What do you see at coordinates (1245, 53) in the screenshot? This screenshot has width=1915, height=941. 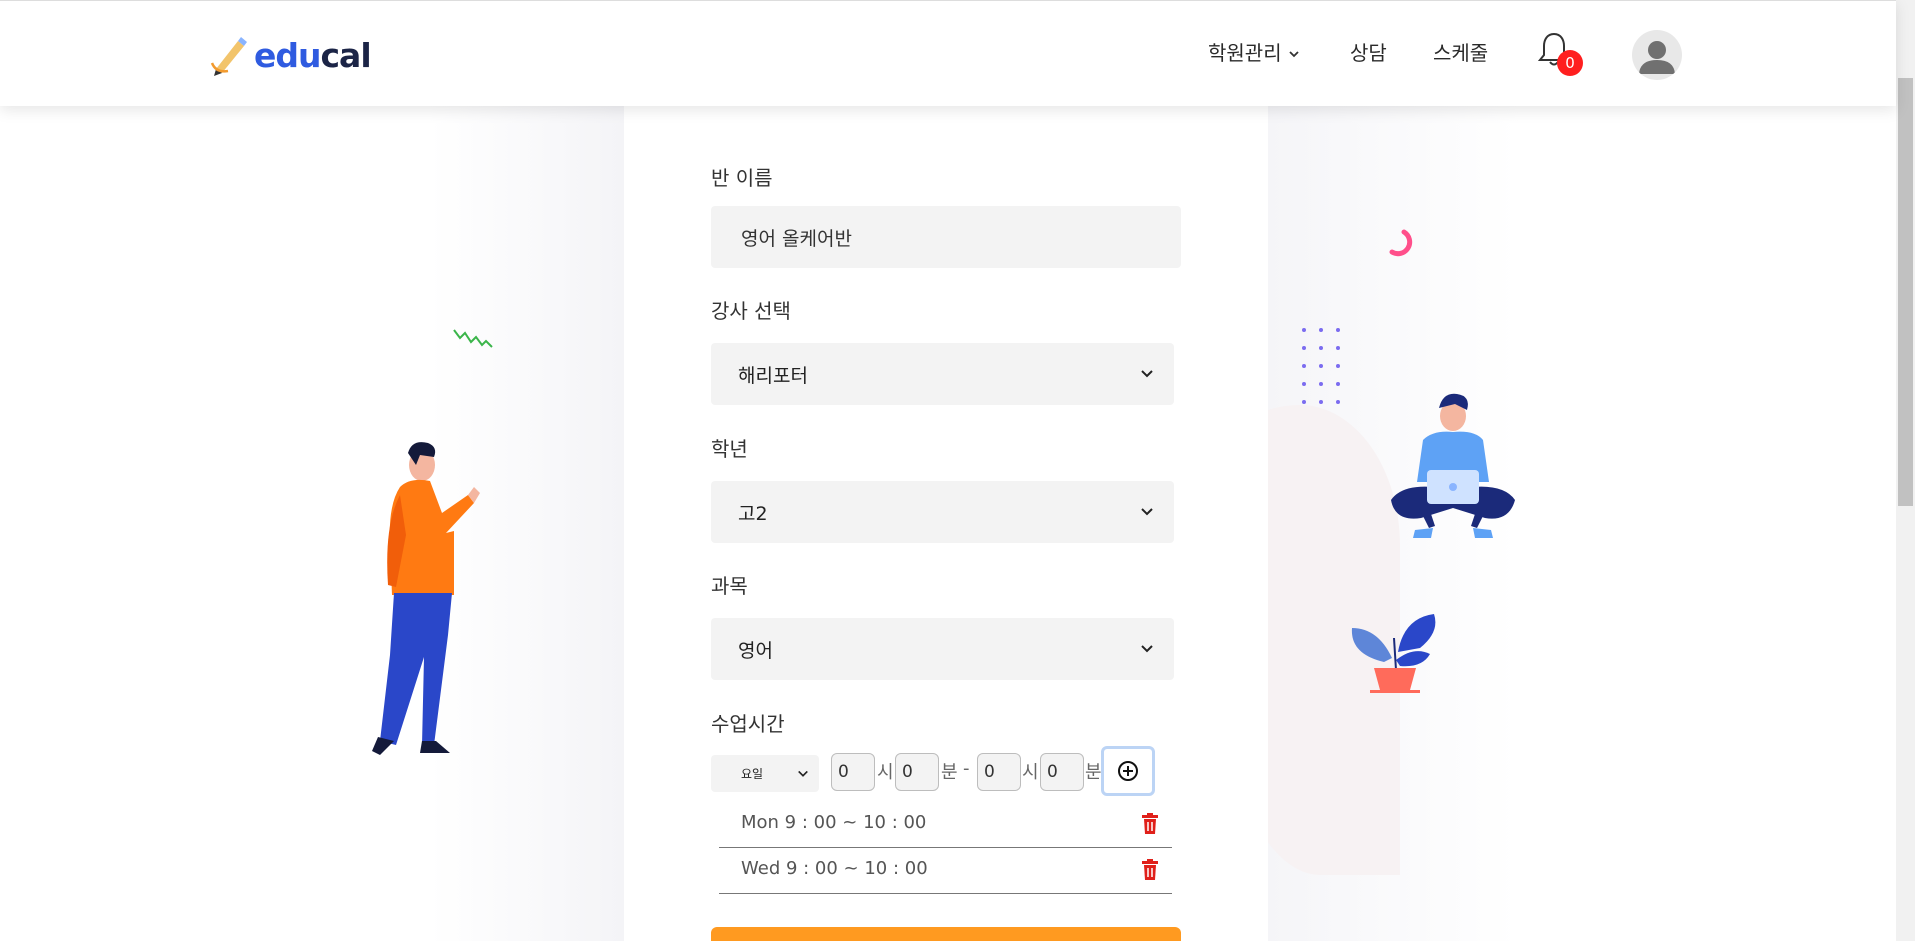 I see `nav-academy-label: 학원관리` at bounding box center [1245, 53].